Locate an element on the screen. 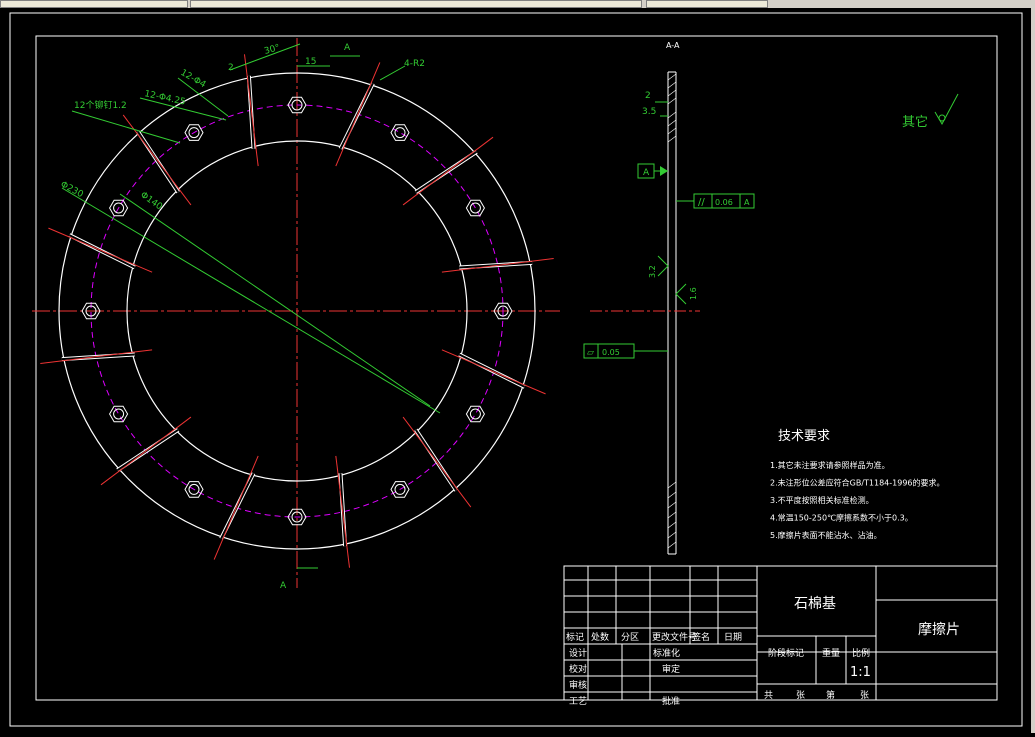 The width and height of the screenshot is (1035, 737). flatness-value: 0.05 is located at coordinates (611, 352).